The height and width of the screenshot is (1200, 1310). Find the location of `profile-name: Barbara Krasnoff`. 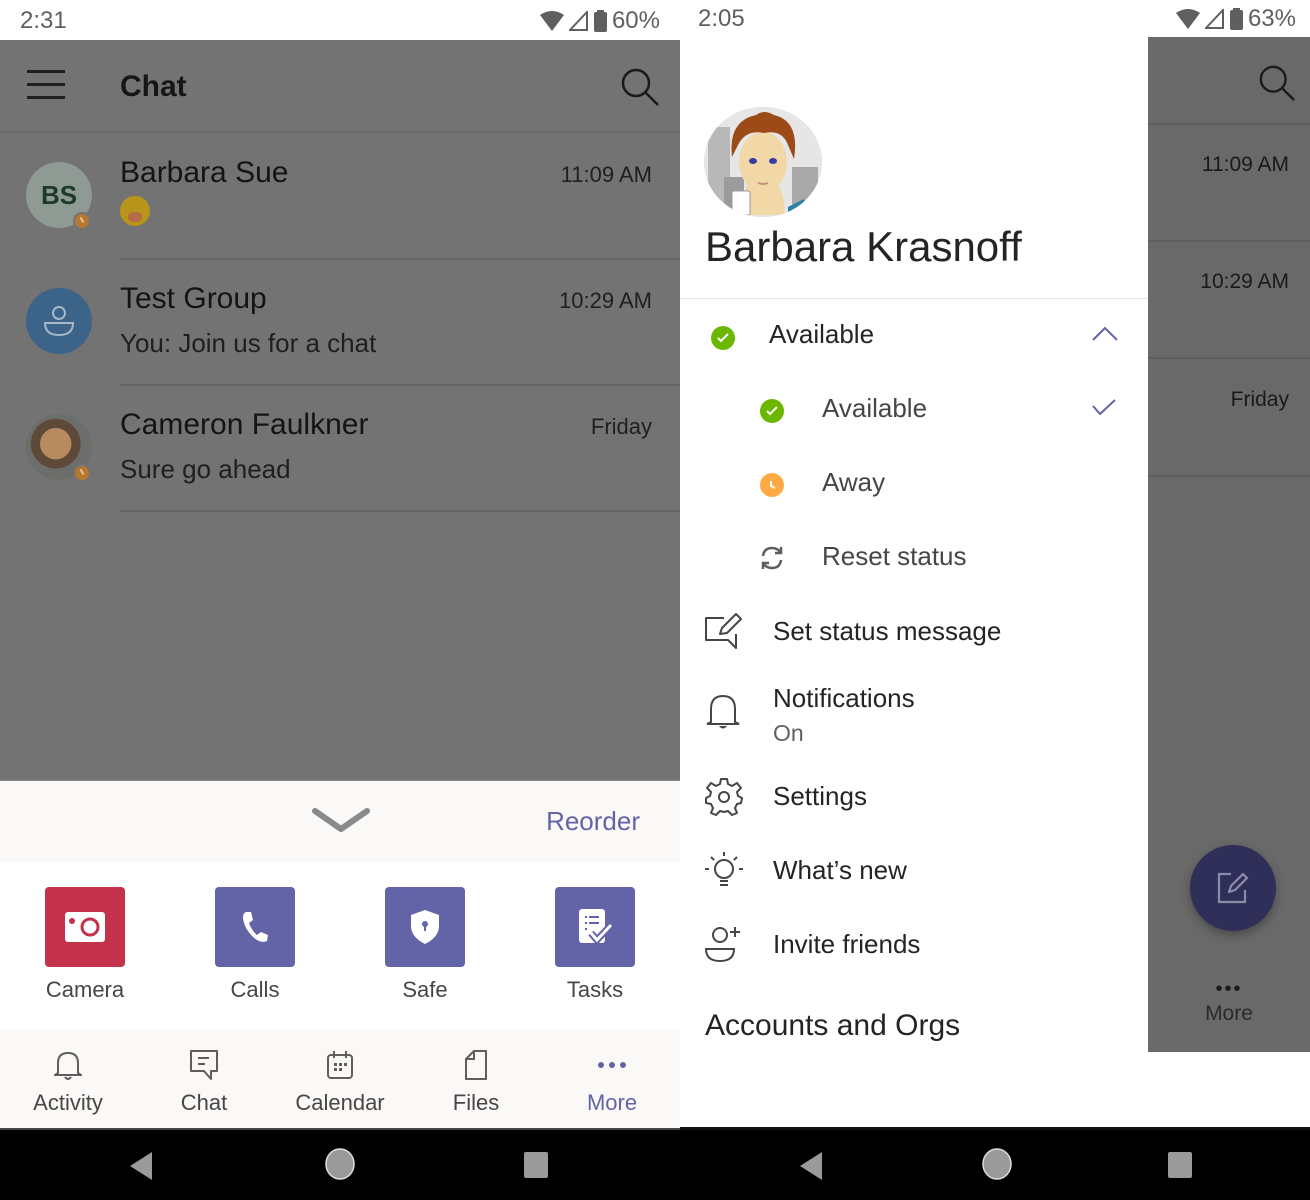

profile-name: Barbara Krasnoff is located at coordinates (863, 246).